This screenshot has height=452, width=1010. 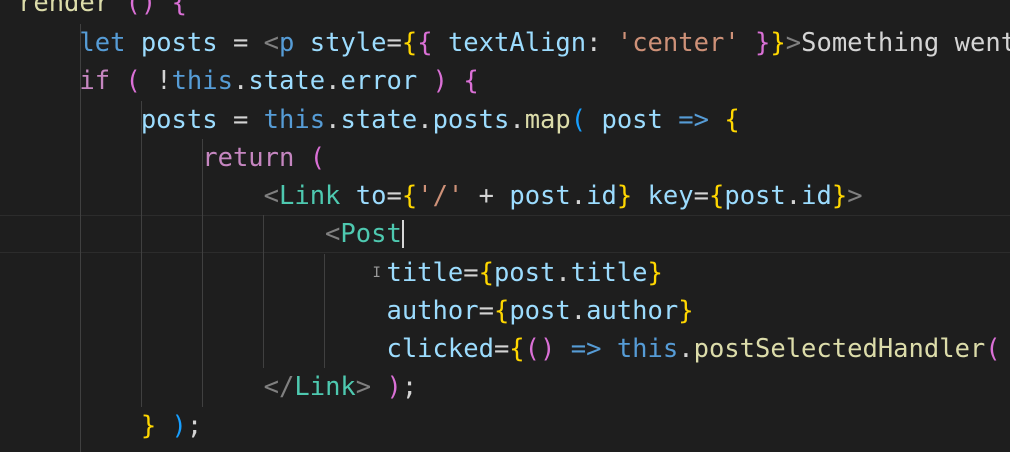 What do you see at coordinates (632, 311) in the screenshot?
I see `code-token: author` at bounding box center [632, 311].